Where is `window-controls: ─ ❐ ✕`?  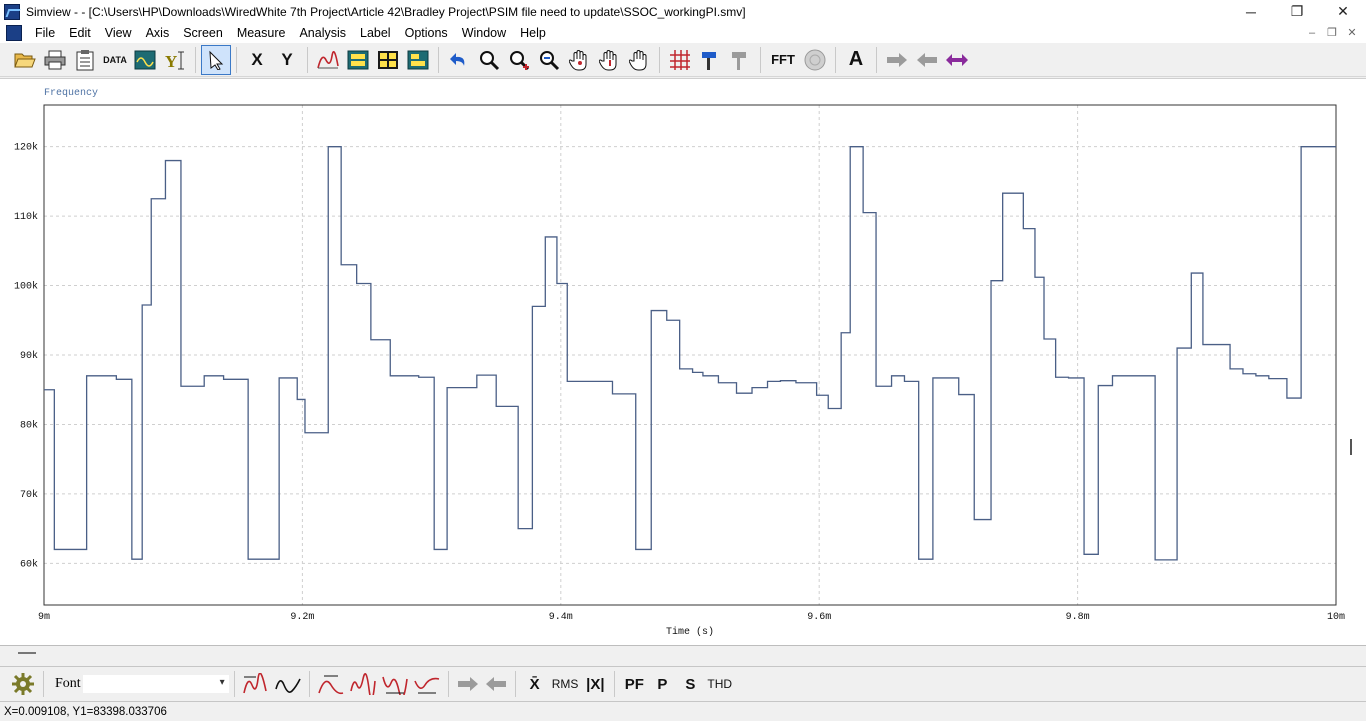
window-controls: ─ ❐ ✕ is located at coordinates (1297, 11).